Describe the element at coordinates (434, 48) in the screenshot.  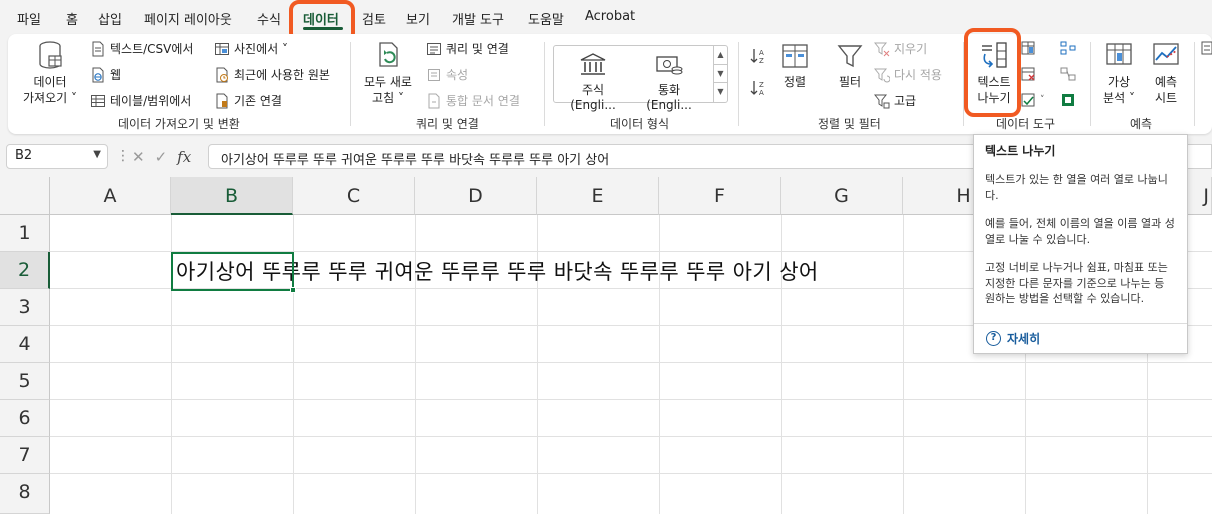
I see `queries-icon` at that location.